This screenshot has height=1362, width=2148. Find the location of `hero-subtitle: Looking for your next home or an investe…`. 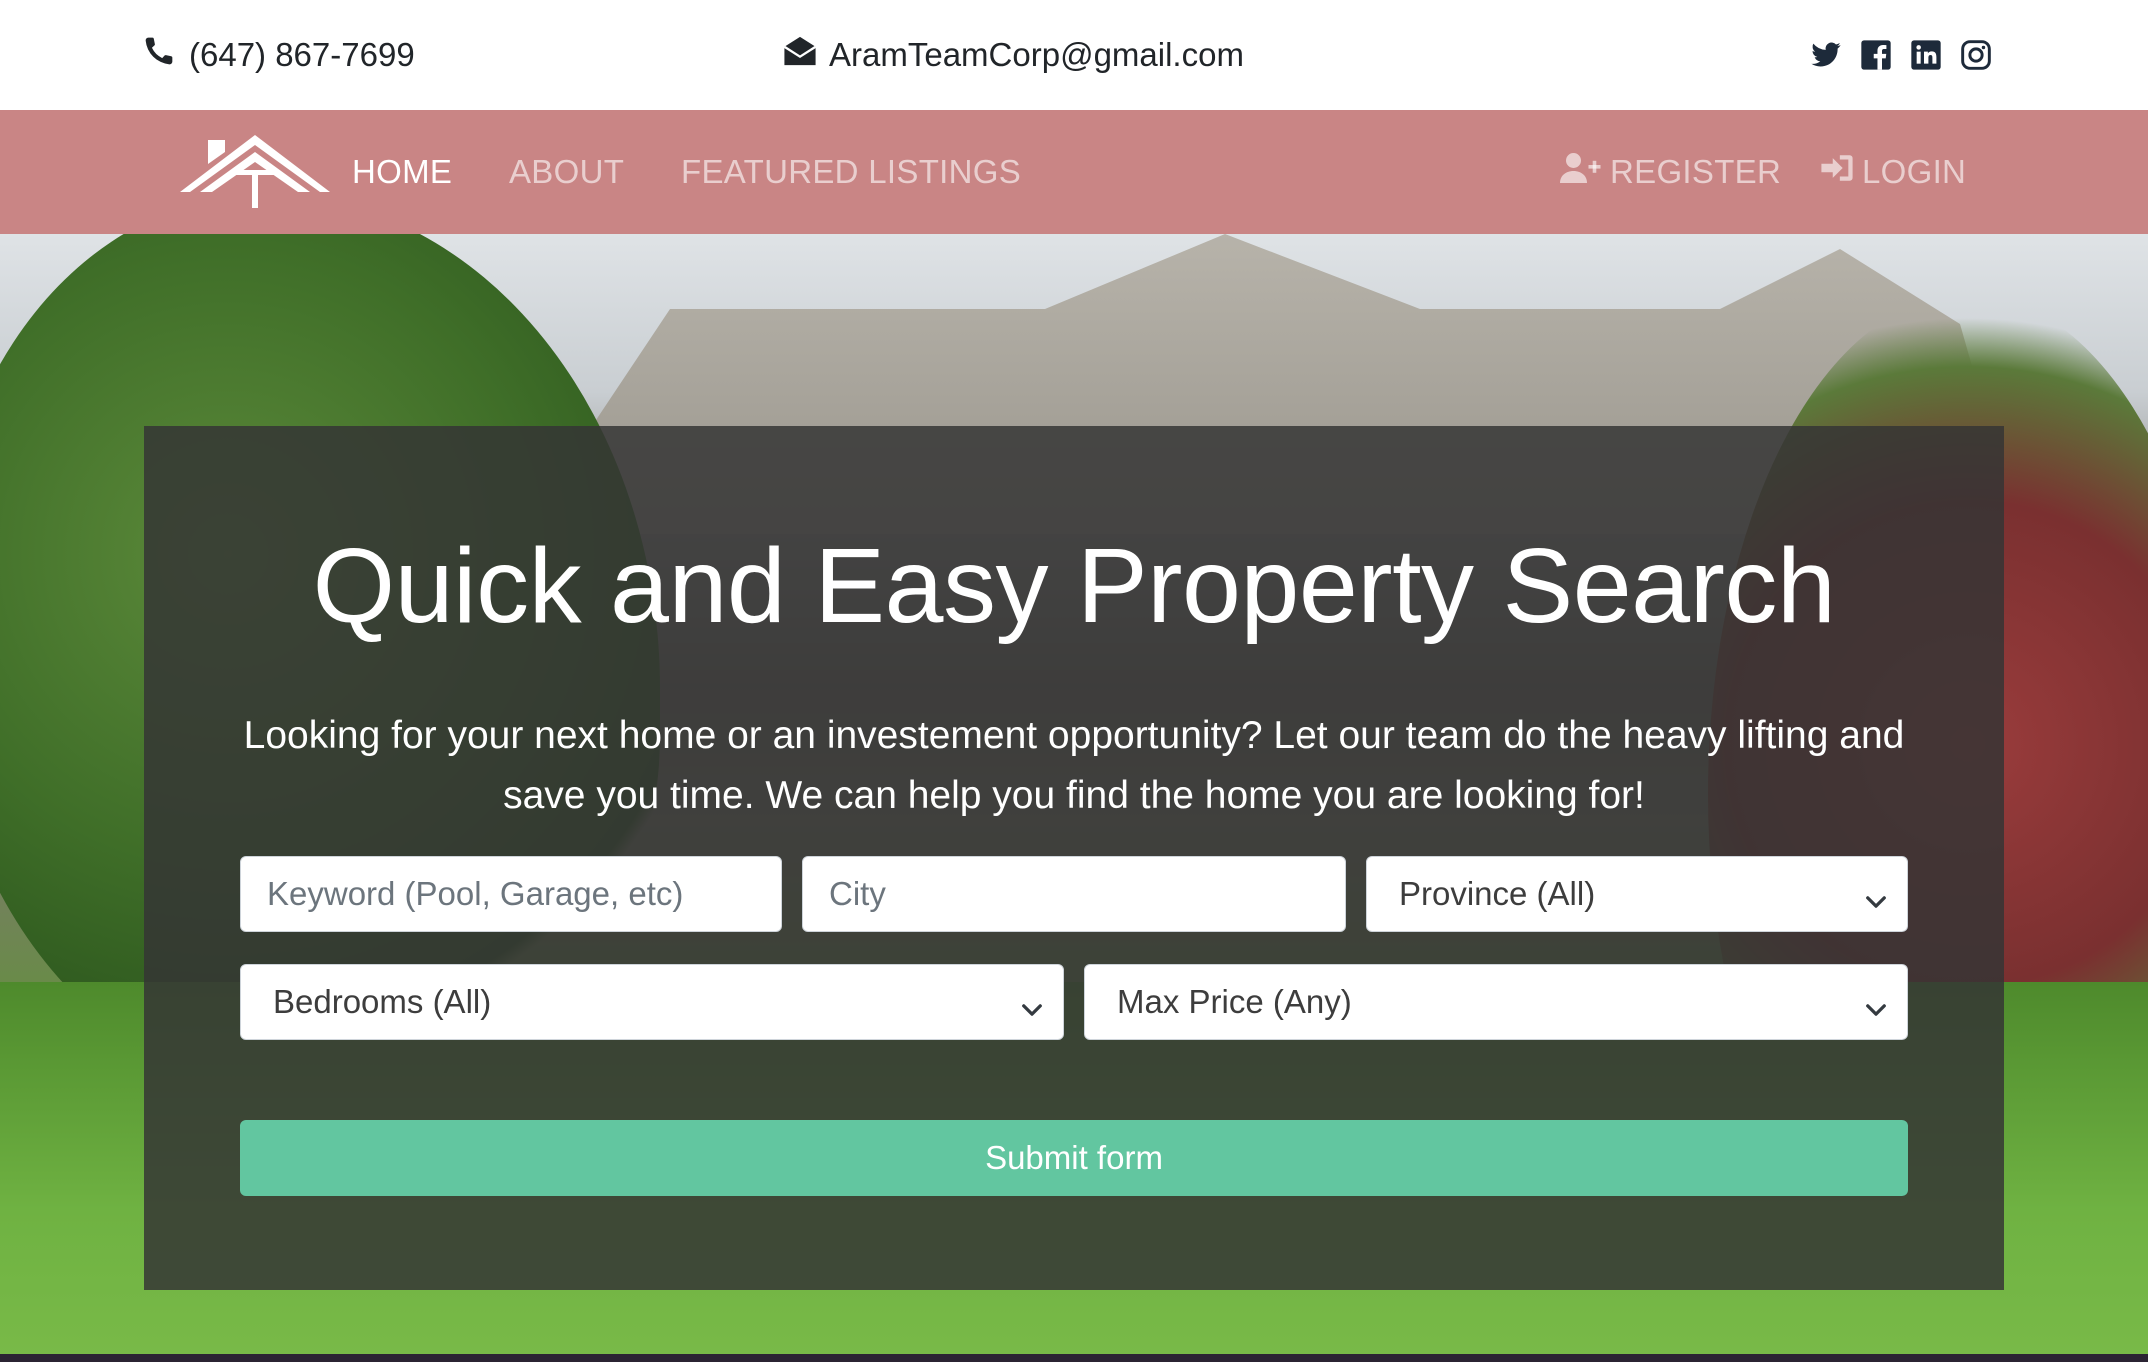

hero-subtitle: Looking for your next home or an investe… is located at coordinates (1074, 765).